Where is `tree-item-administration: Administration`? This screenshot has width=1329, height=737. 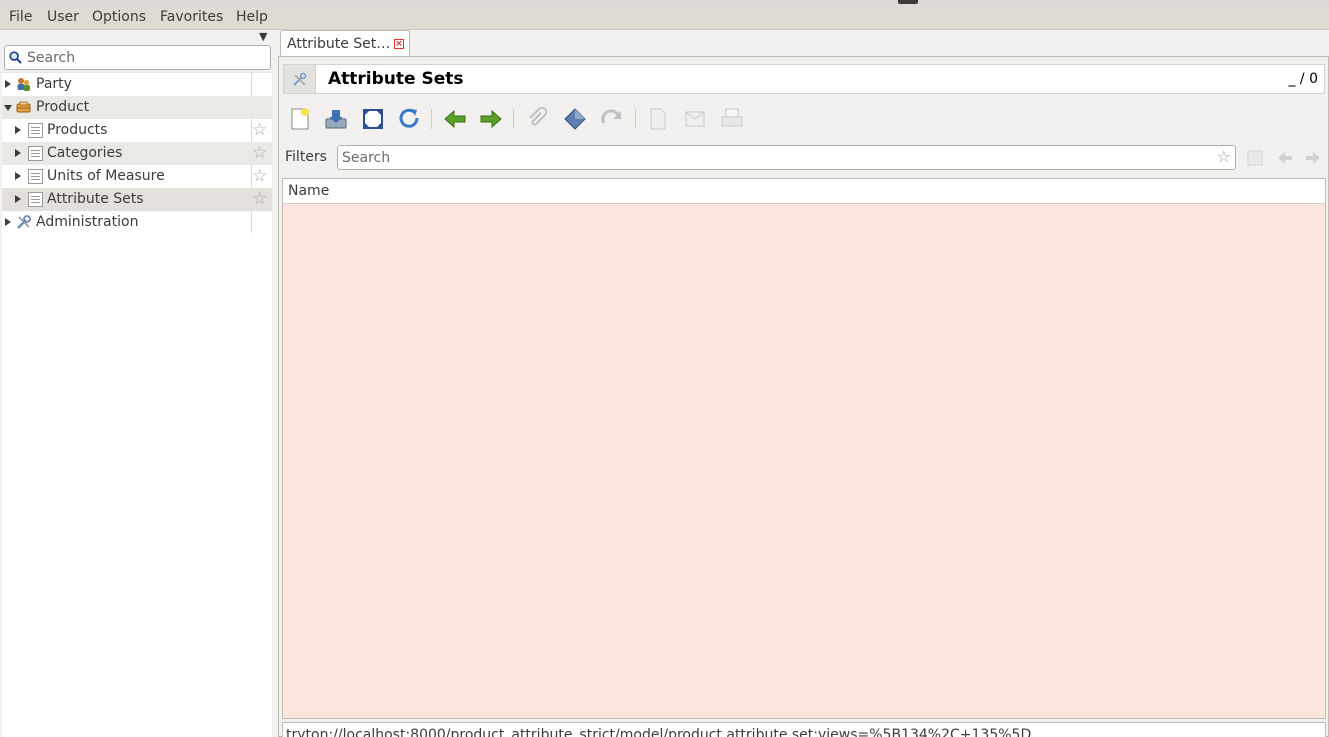
tree-item-administration: Administration is located at coordinates (137, 222).